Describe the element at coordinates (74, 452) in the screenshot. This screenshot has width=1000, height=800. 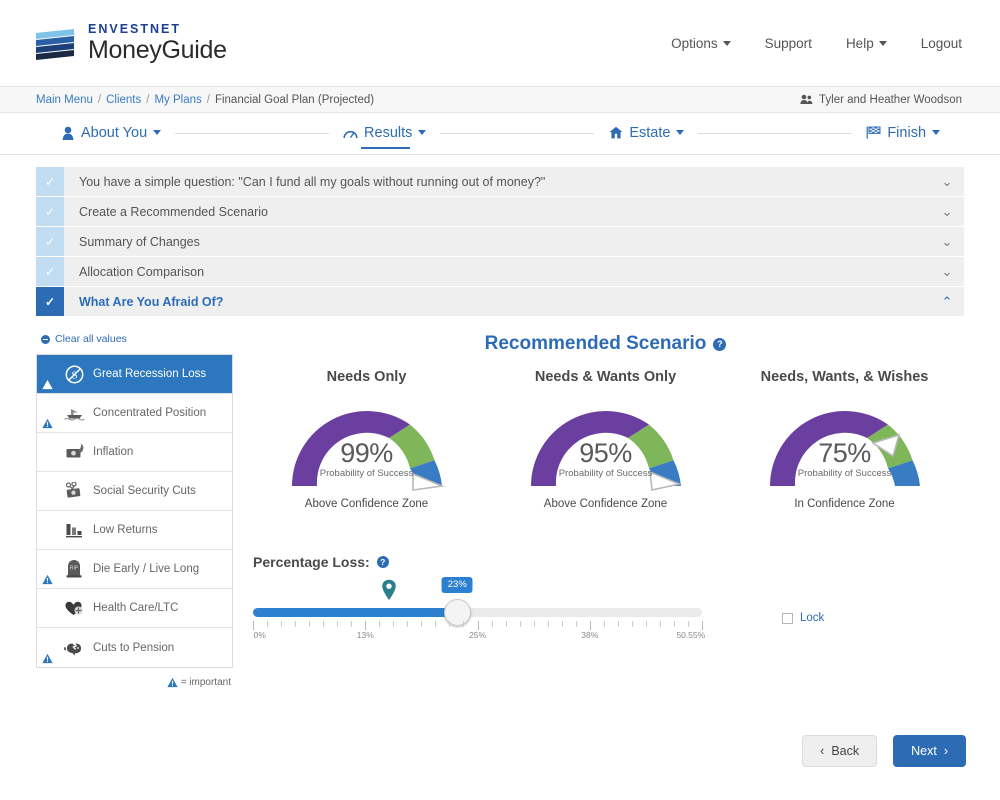
I see `money-fire-icon` at that location.